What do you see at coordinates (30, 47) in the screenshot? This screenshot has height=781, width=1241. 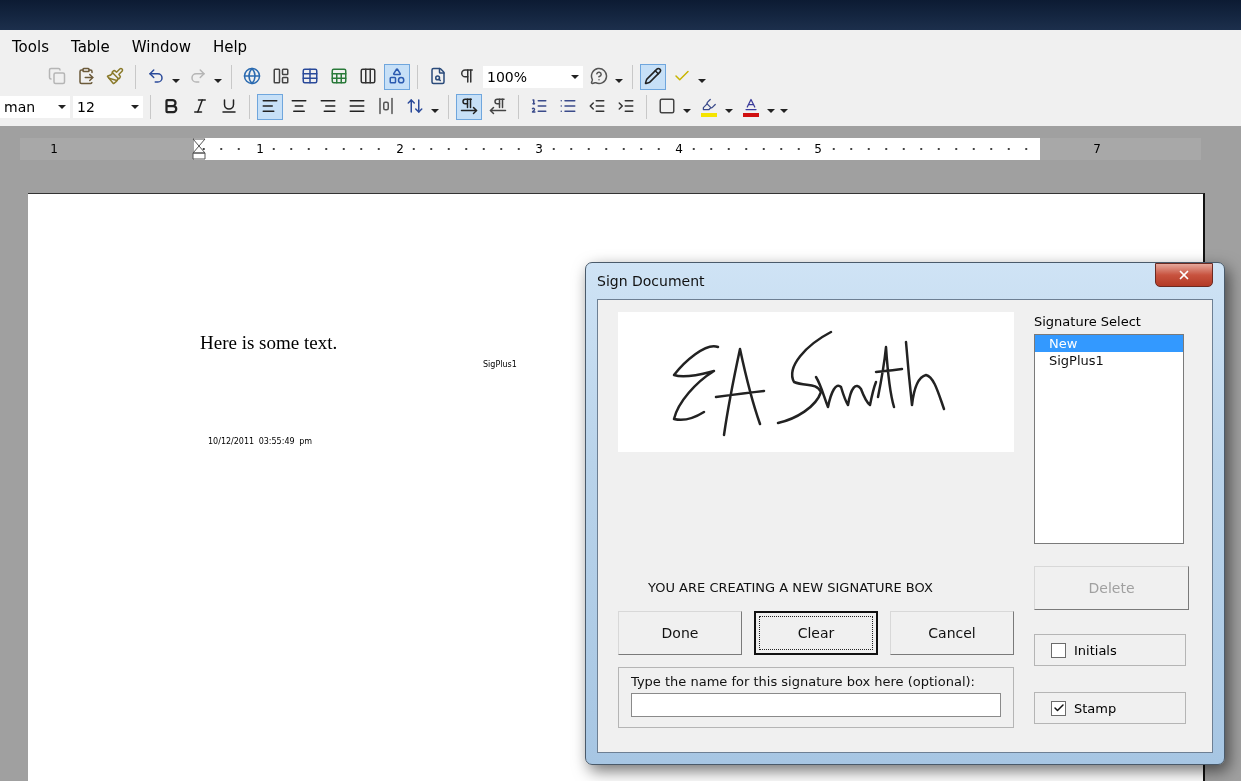 I see `menu-item: Tools` at bounding box center [30, 47].